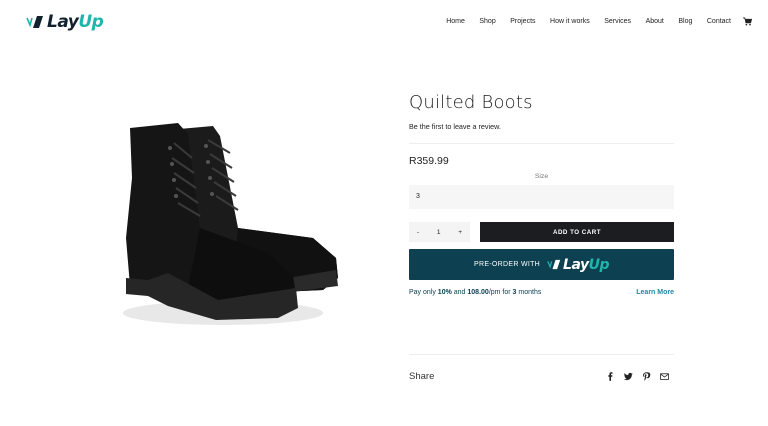  Describe the element at coordinates (541, 176) in the screenshot. I see `size-label: Size` at that location.